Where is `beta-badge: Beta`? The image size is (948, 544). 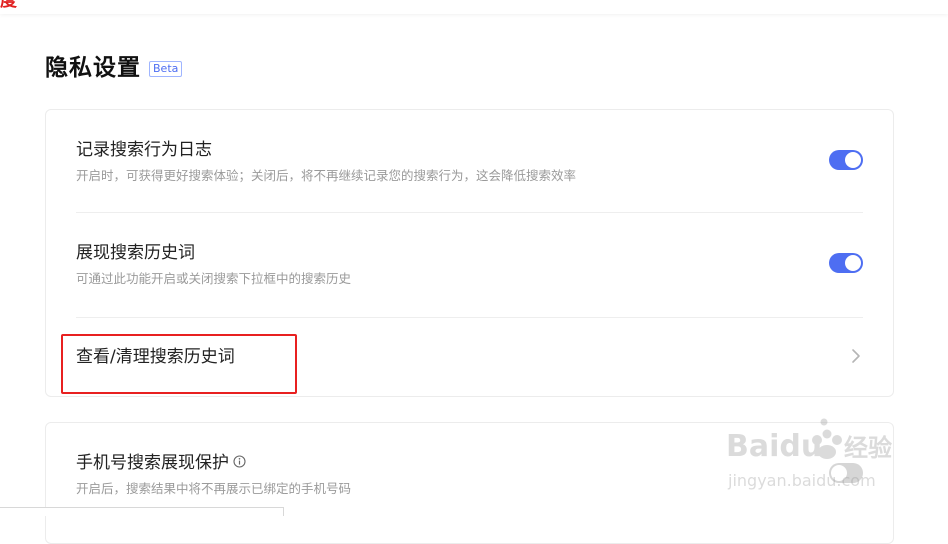
beta-badge: Beta is located at coordinates (166, 69).